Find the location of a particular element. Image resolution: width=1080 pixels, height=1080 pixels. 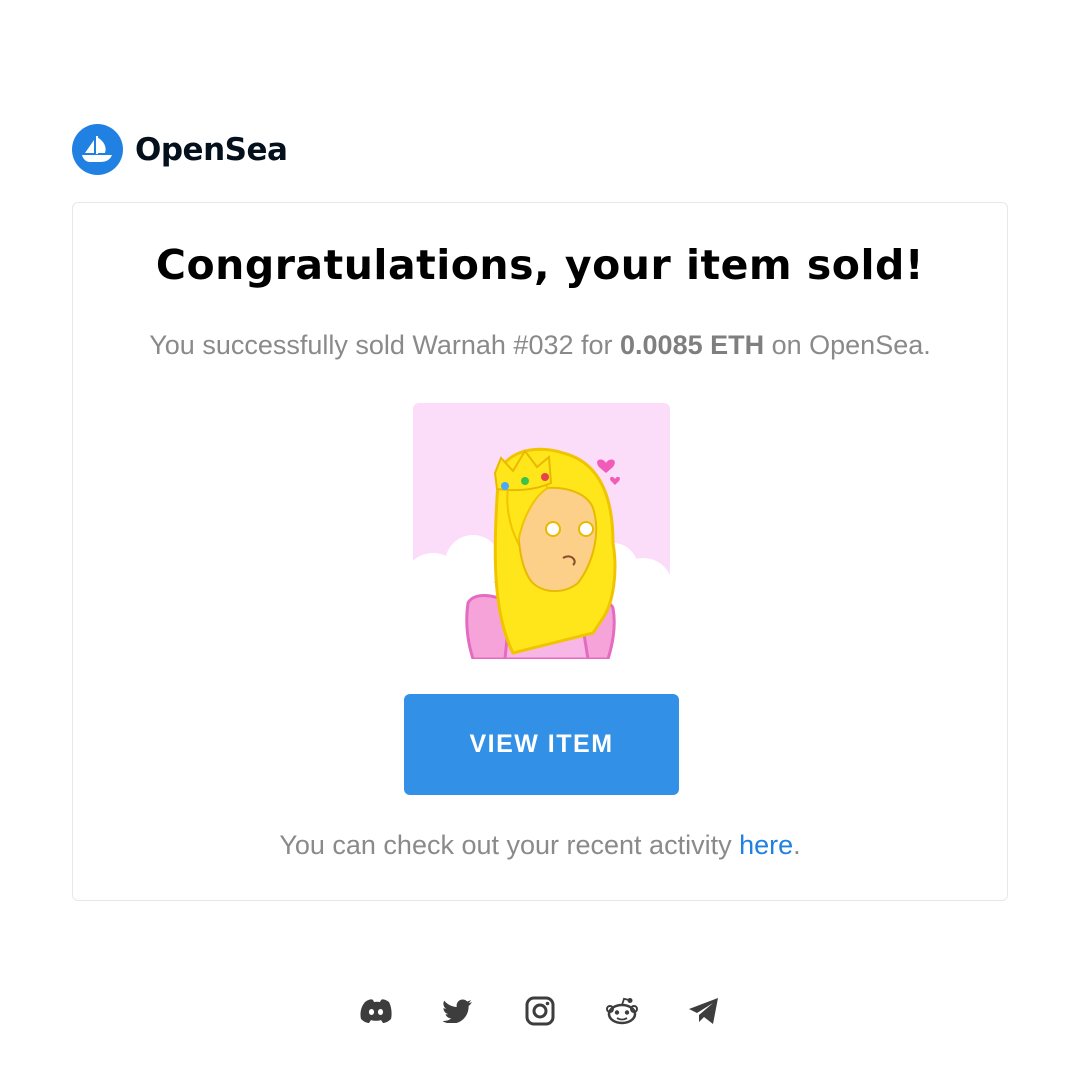

sale-price: 0.0085 ETH is located at coordinates (692, 345).